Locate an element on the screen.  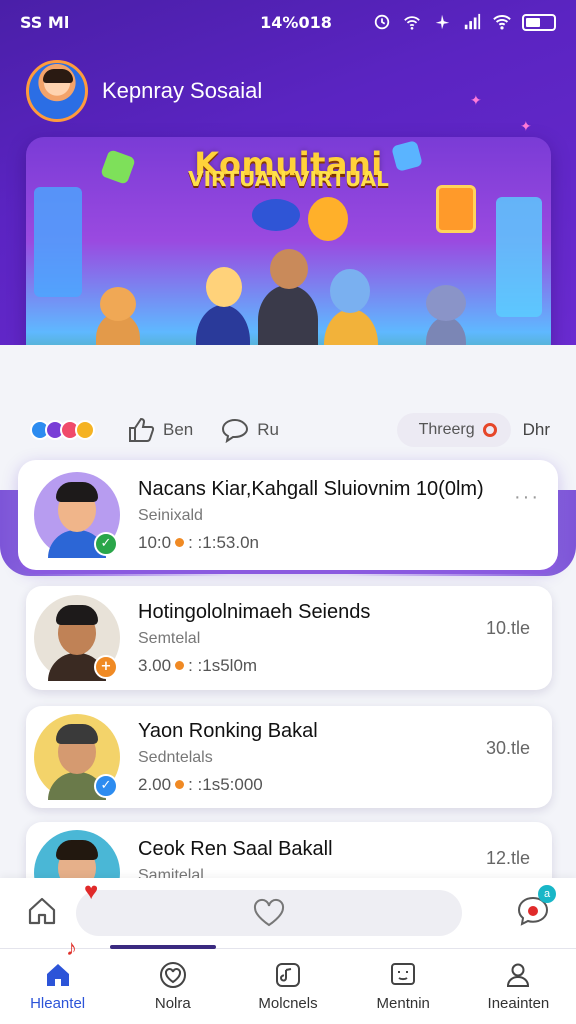
trophy-decoration is located at coordinates (328, 219).